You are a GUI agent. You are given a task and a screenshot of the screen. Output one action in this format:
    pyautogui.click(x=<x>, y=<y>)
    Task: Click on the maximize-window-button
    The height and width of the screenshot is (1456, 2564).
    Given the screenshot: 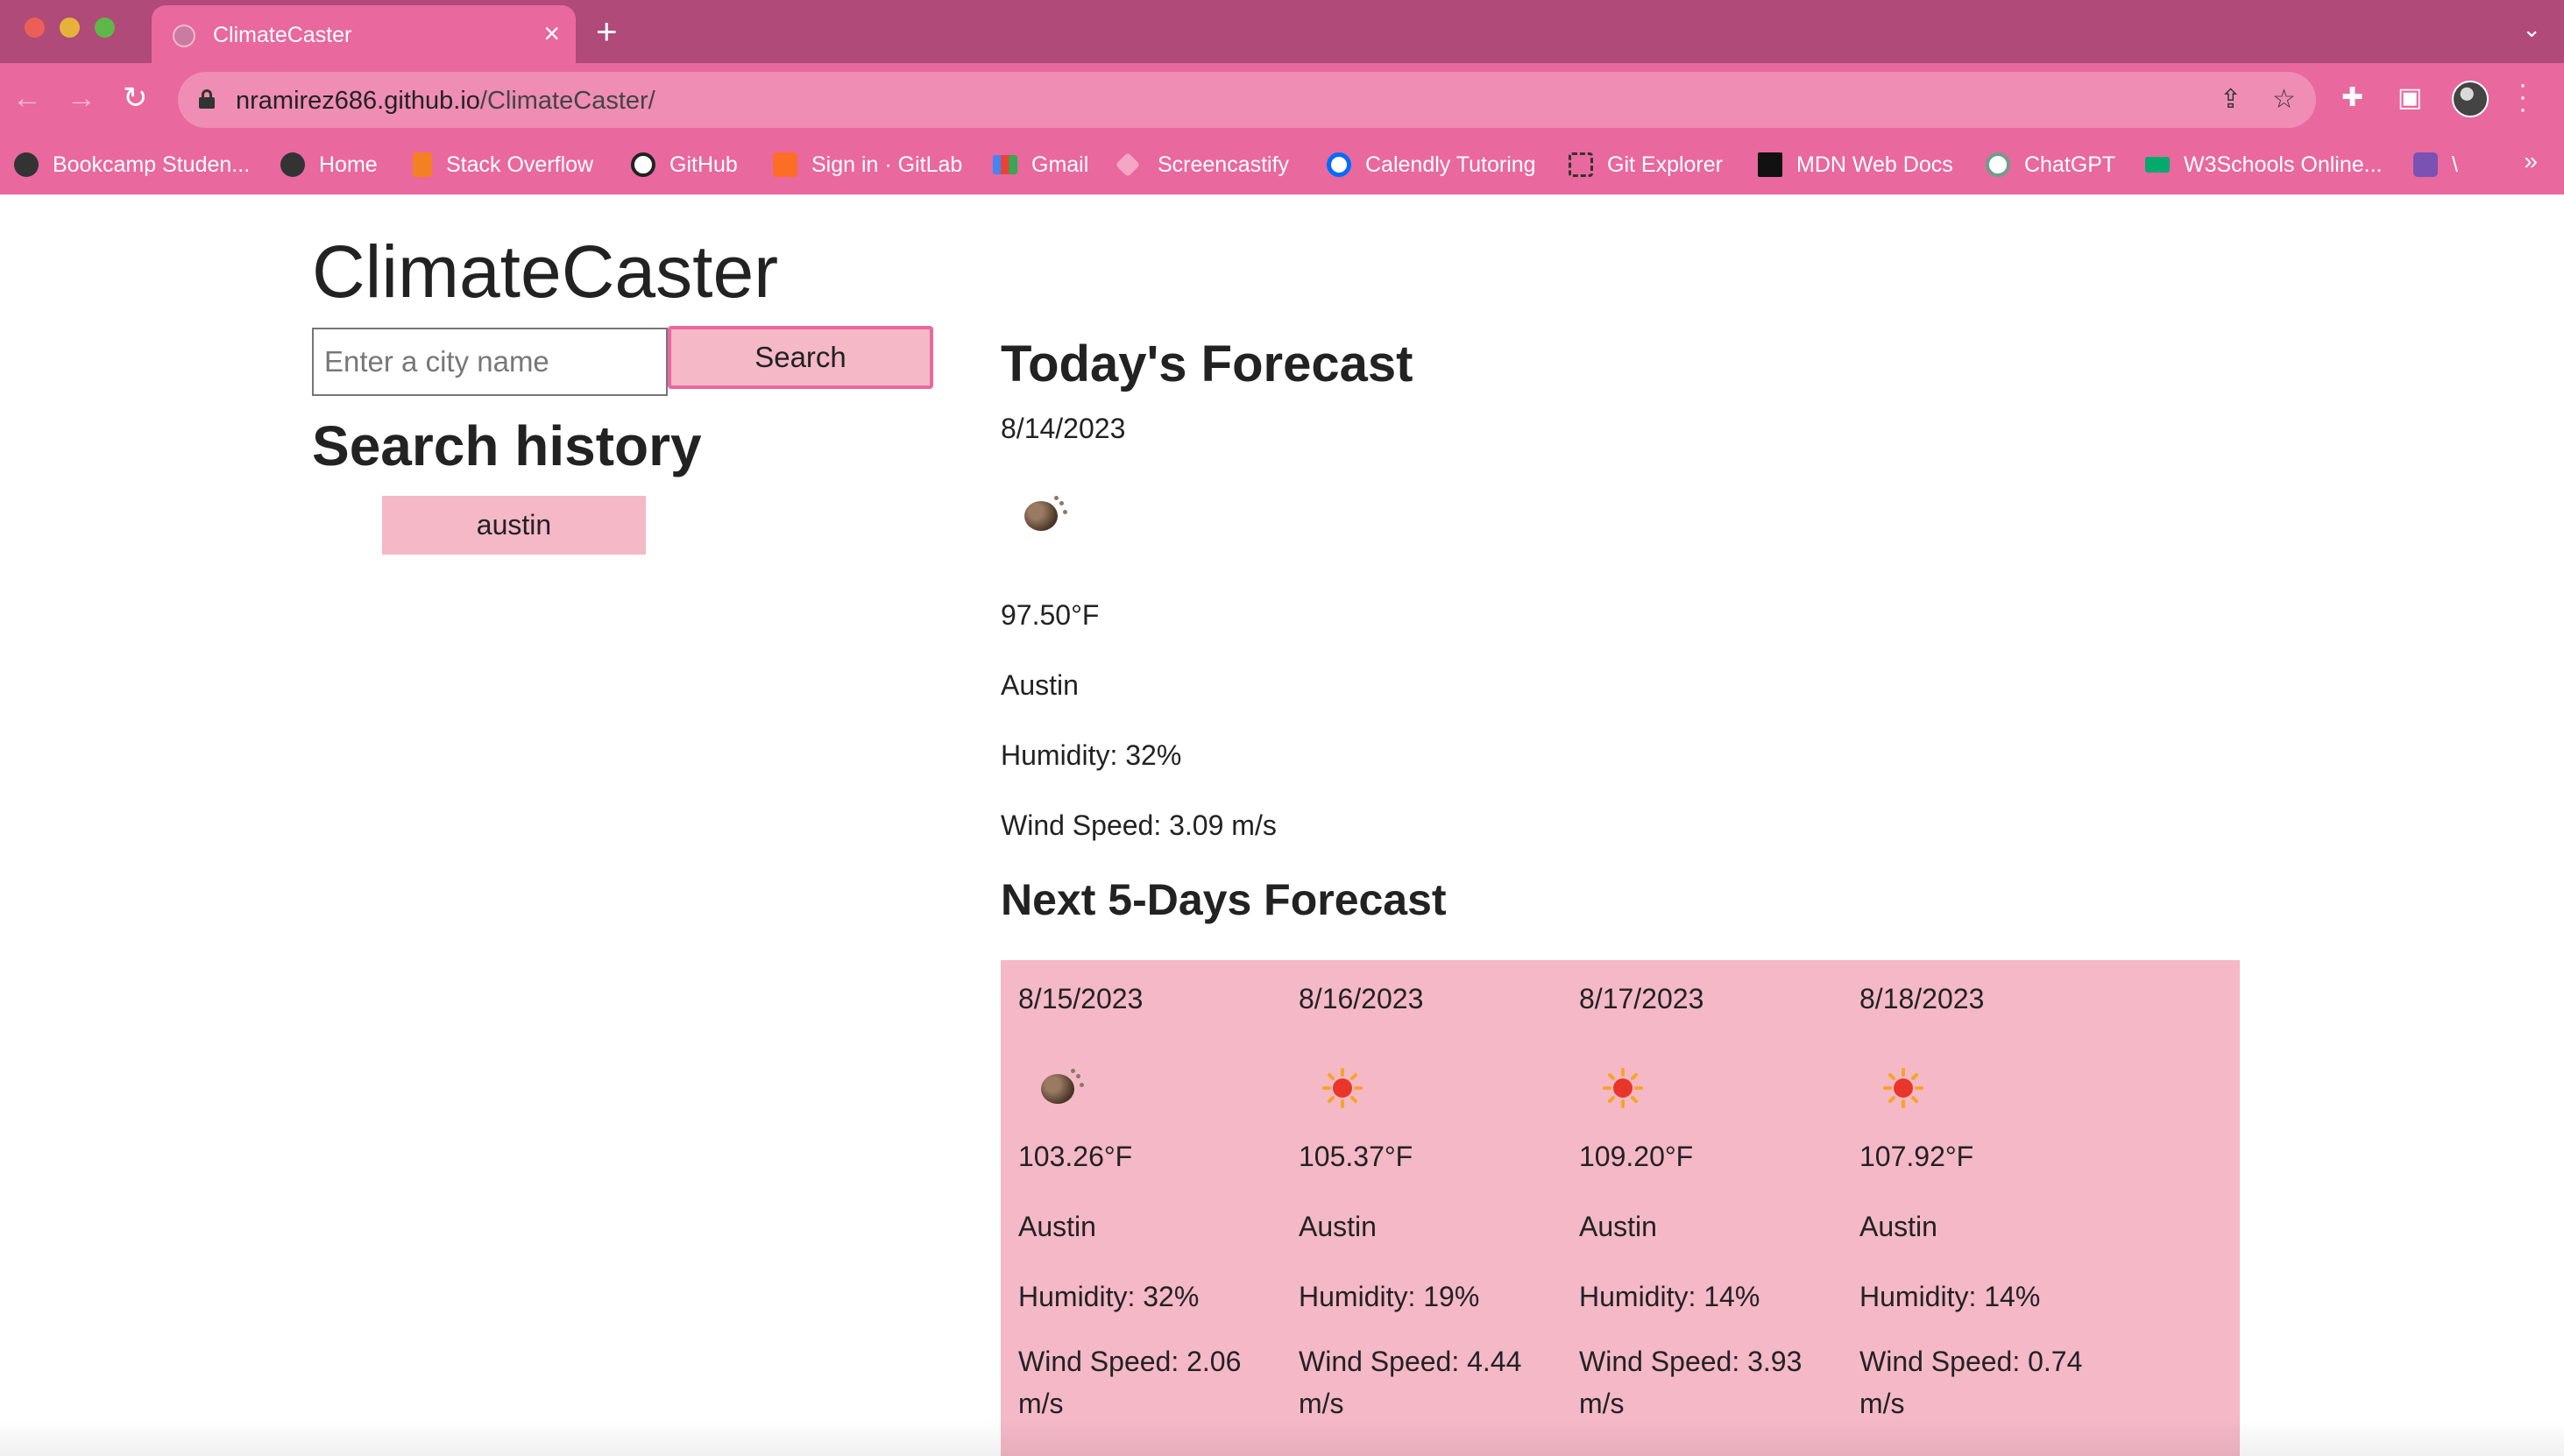 What is the action you would take?
    pyautogui.click(x=105, y=28)
    